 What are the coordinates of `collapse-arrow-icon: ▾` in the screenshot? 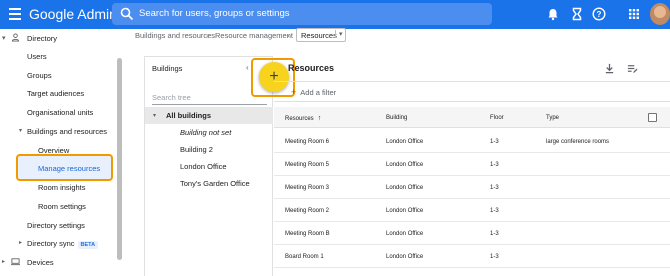 It's located at (4, 38).